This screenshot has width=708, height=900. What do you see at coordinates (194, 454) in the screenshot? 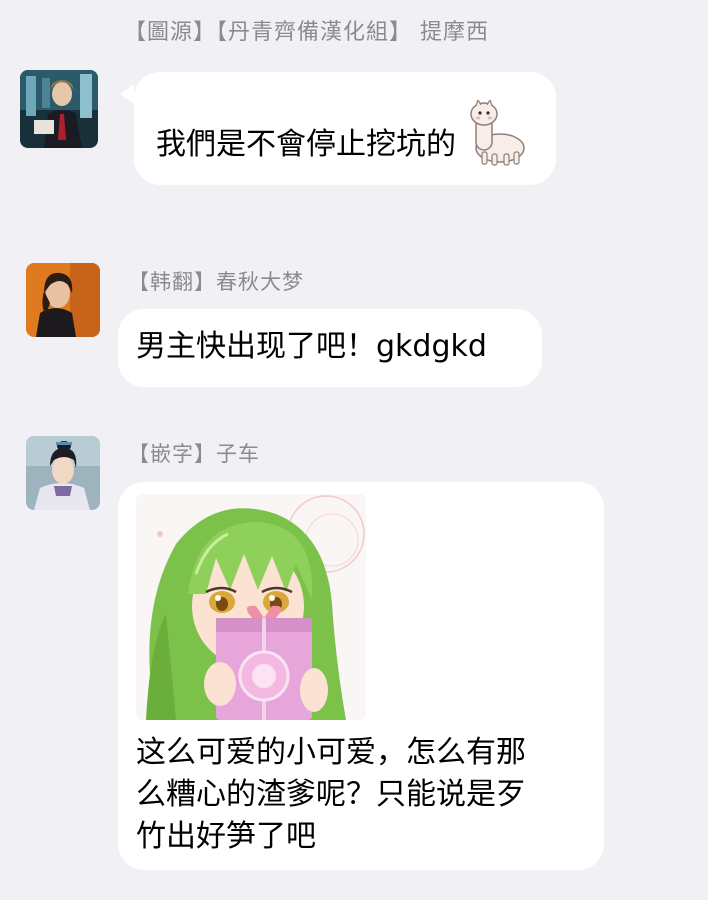
I see `sender-name: 【嵌字】子车` at bounding box center [194, 454].